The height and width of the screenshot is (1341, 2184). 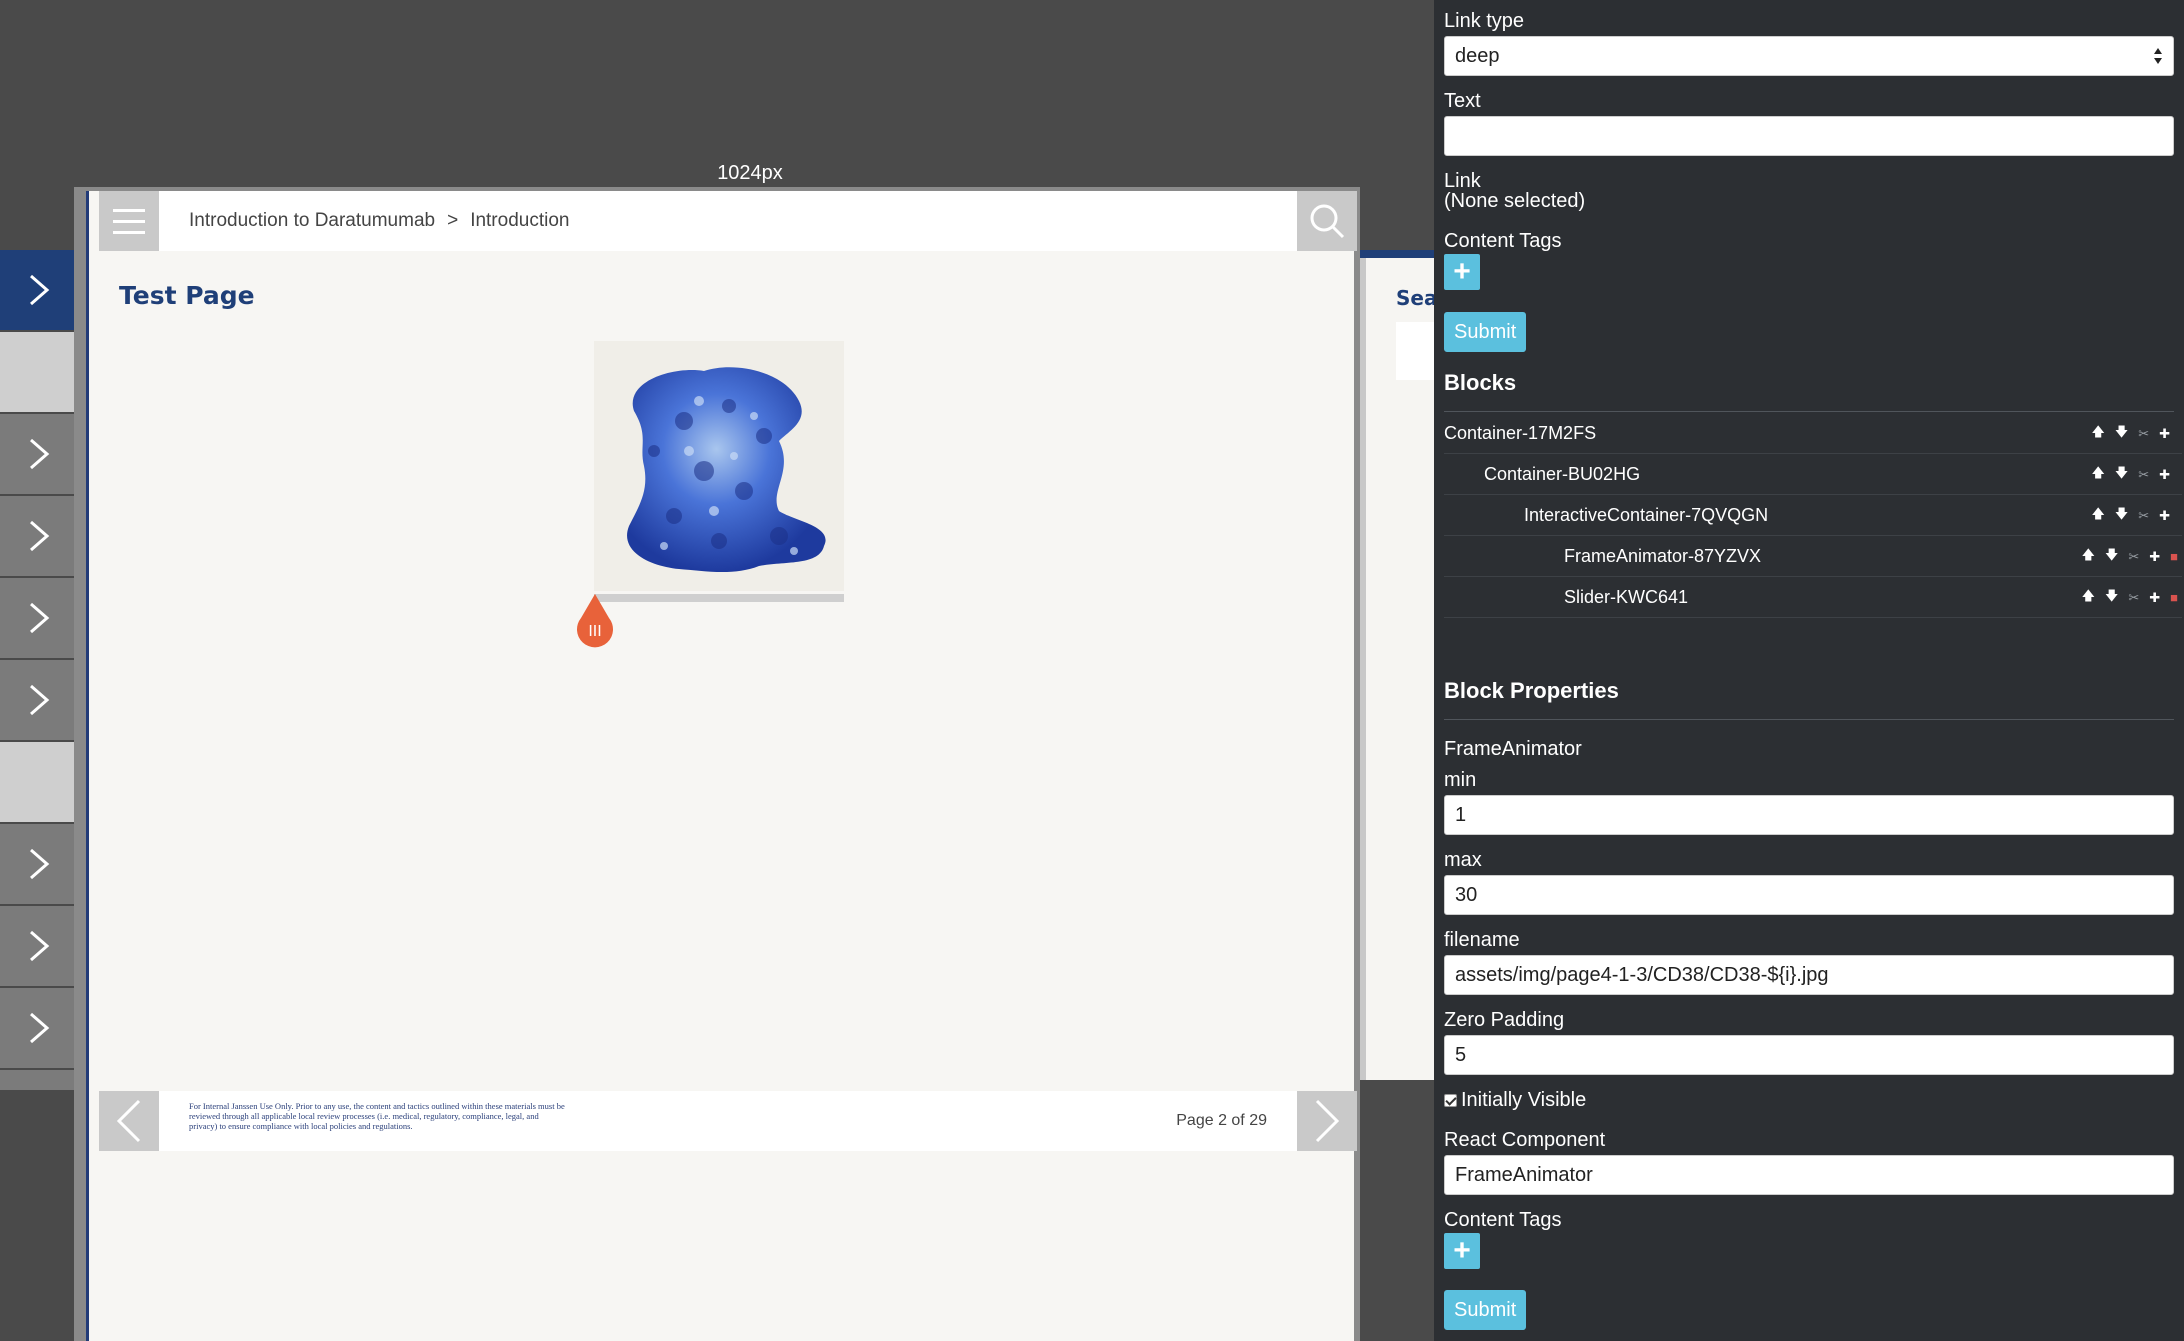 I want to click on react-component-input: FrameAnimator, so click(x=1809, y=1175).